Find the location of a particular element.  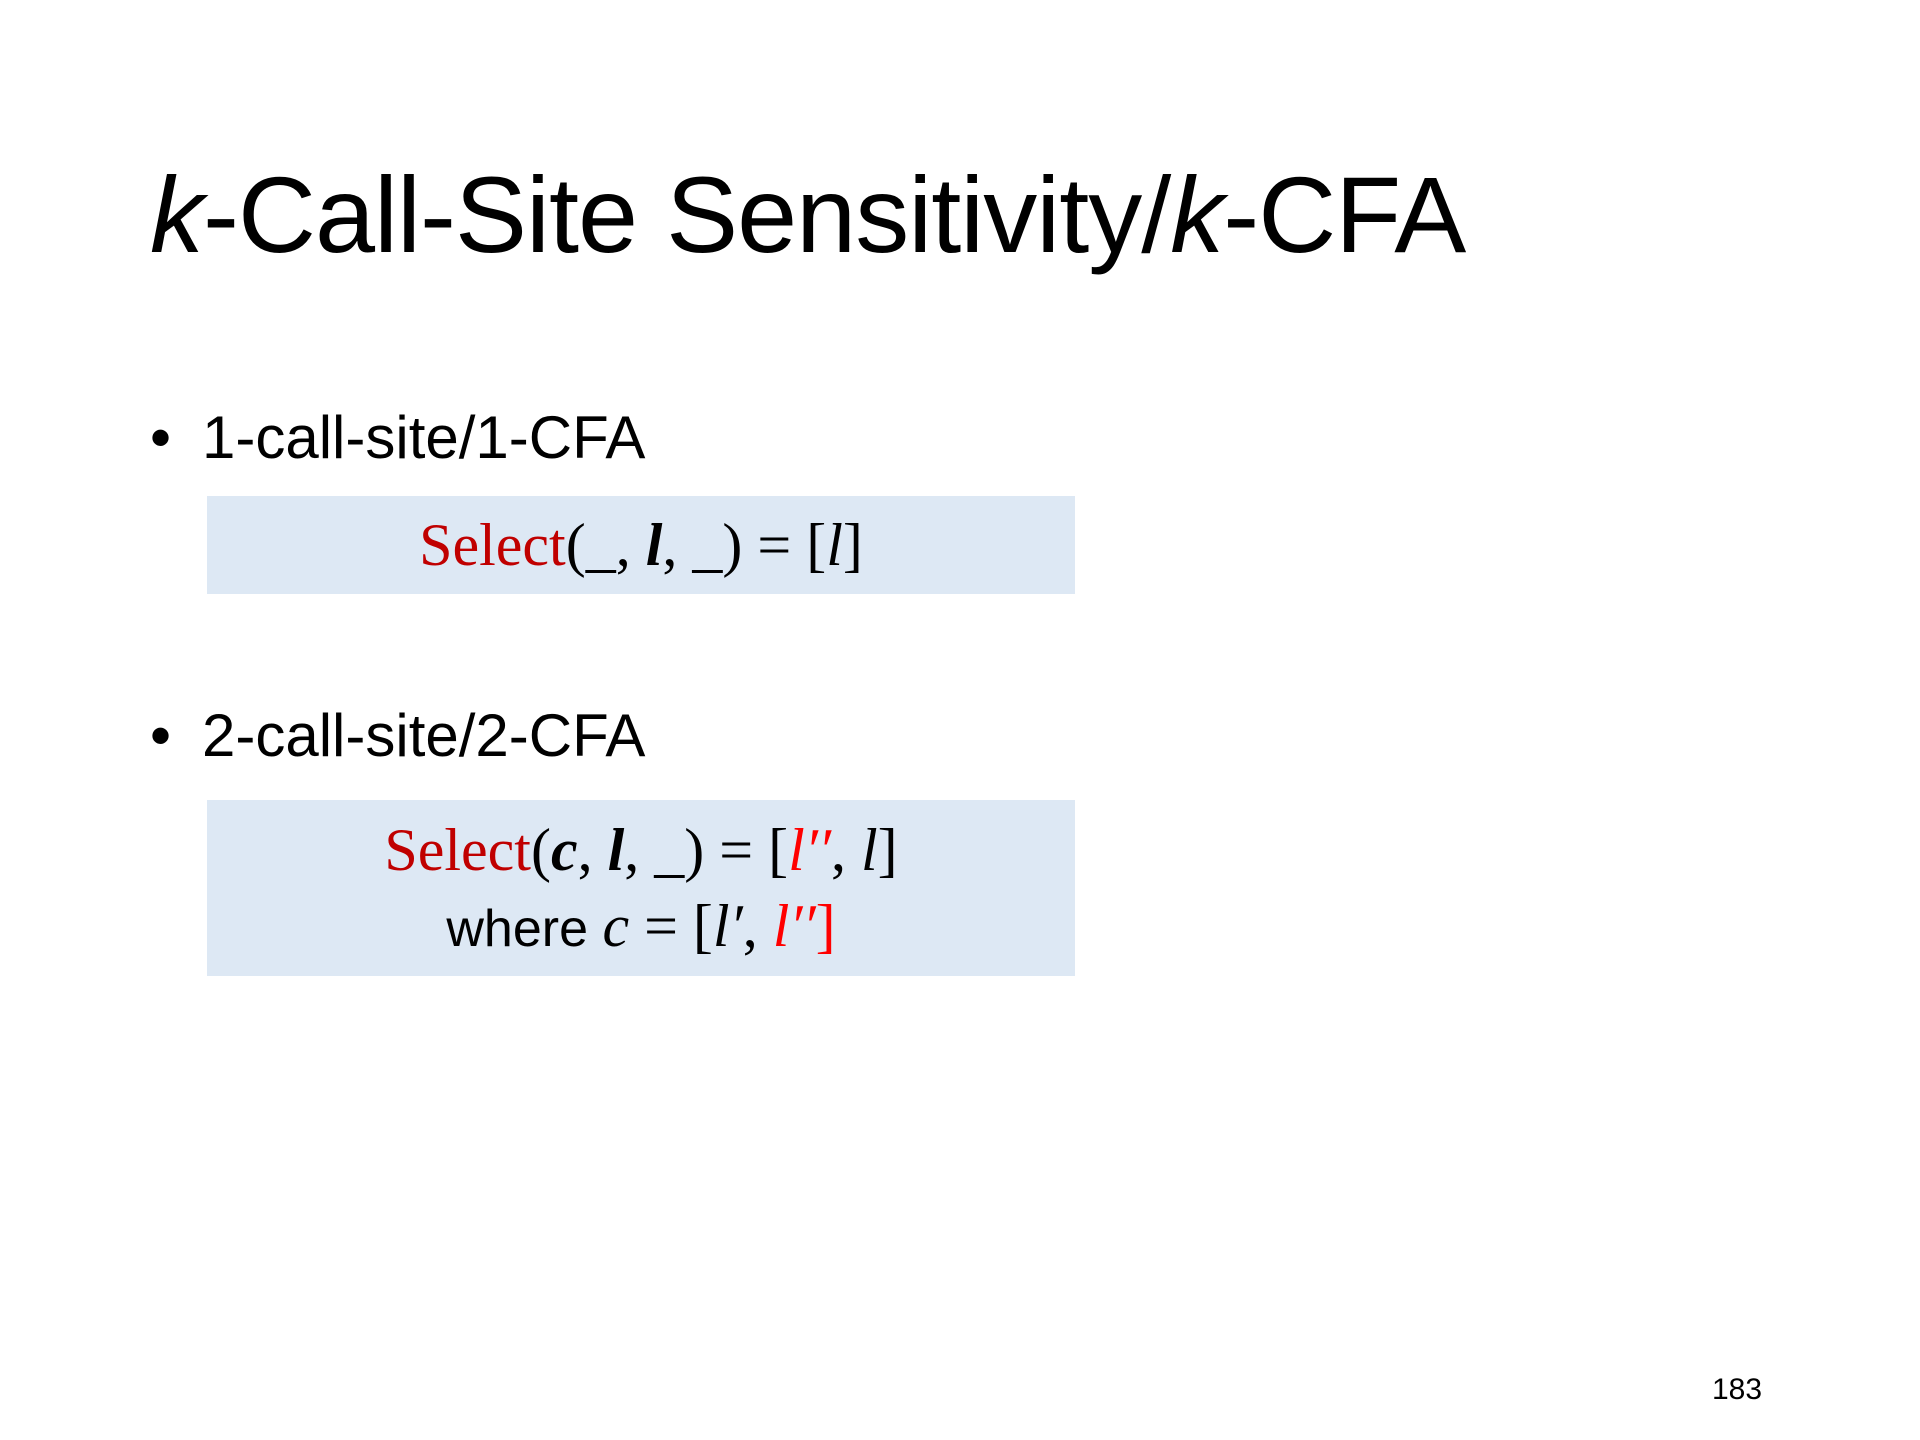

formula2-arg-c: c is located at coordinates (564, 850).